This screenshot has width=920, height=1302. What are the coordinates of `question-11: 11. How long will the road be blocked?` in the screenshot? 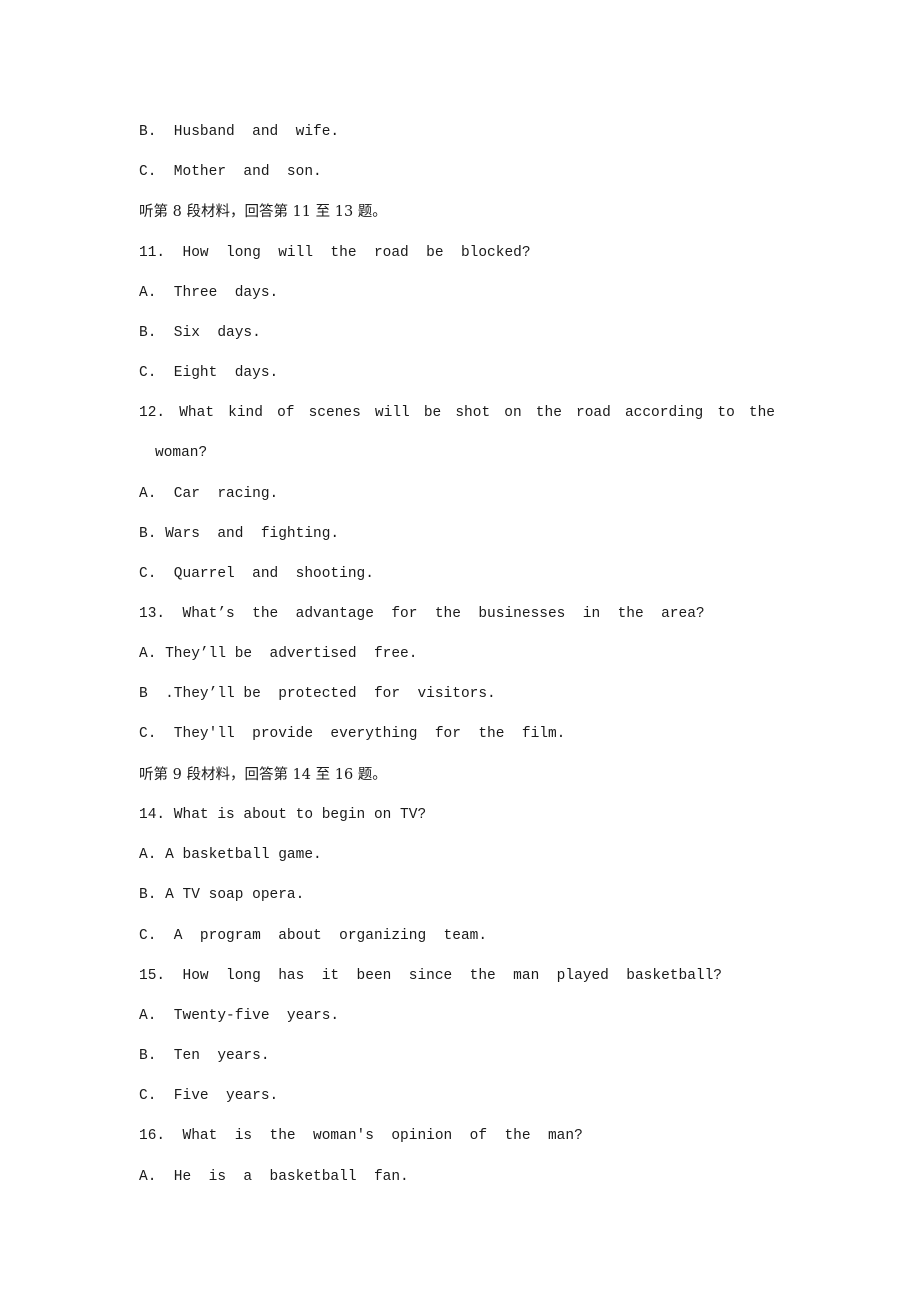 It's located at (335, 253).